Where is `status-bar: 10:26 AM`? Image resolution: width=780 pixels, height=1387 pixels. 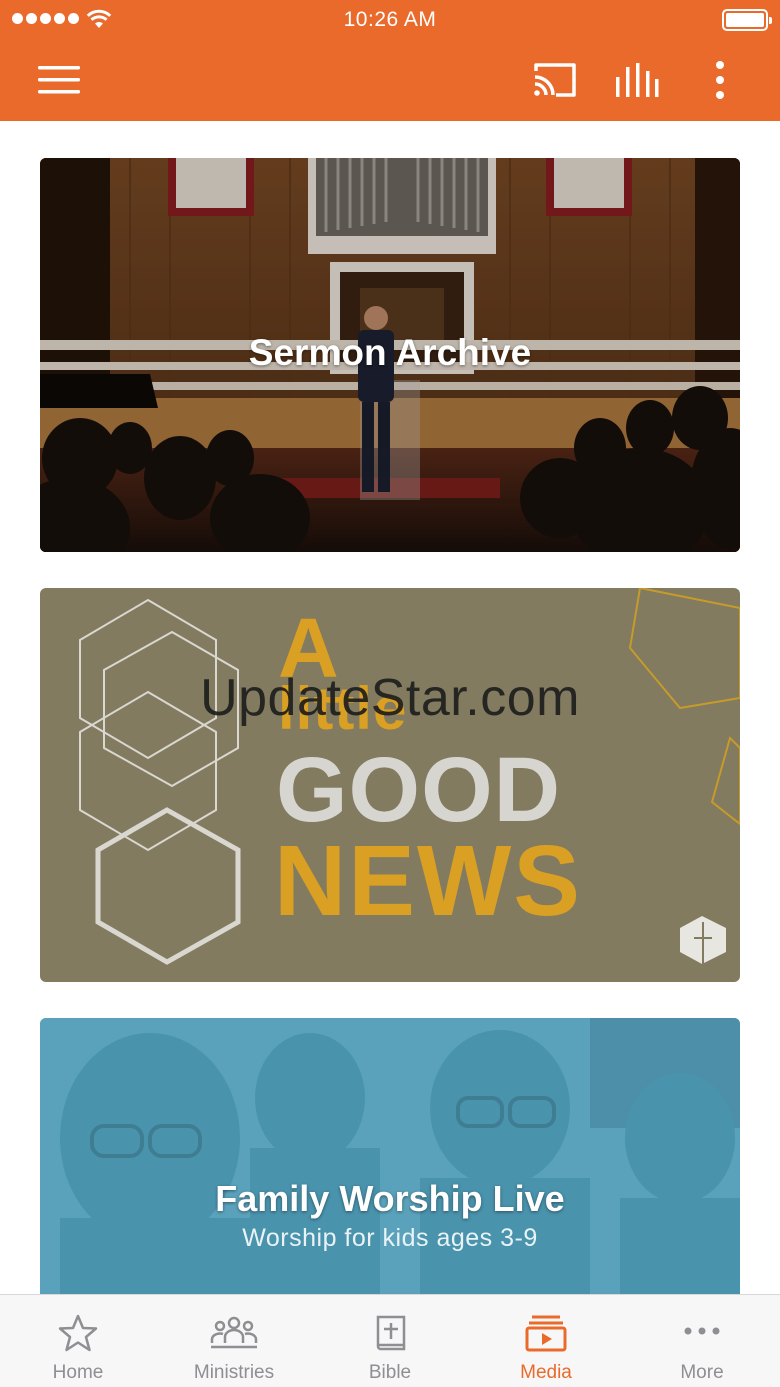
status-bar: 10:26 AM is located at coordinates (390, 20).